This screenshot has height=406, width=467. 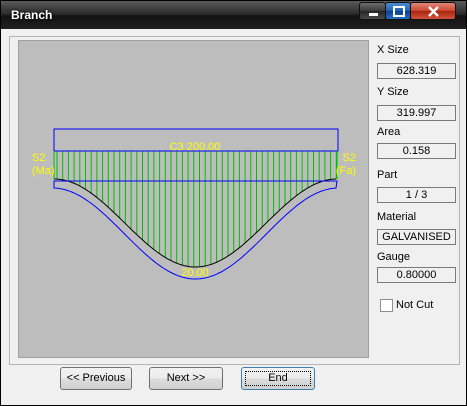 I want to click on close-button, so click(x=433, y=11).